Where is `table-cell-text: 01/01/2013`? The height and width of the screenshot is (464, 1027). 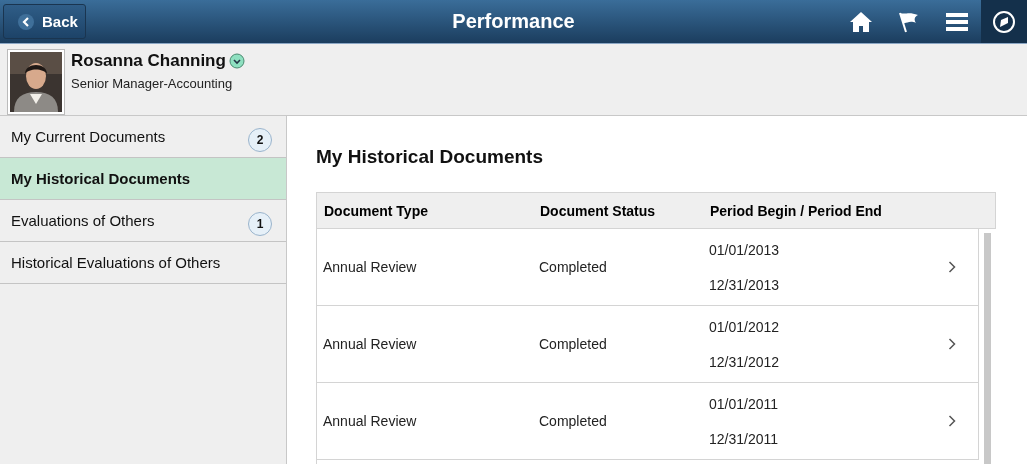 table-cell-text: 01/01/2013 is located at coordinates (745, 249).